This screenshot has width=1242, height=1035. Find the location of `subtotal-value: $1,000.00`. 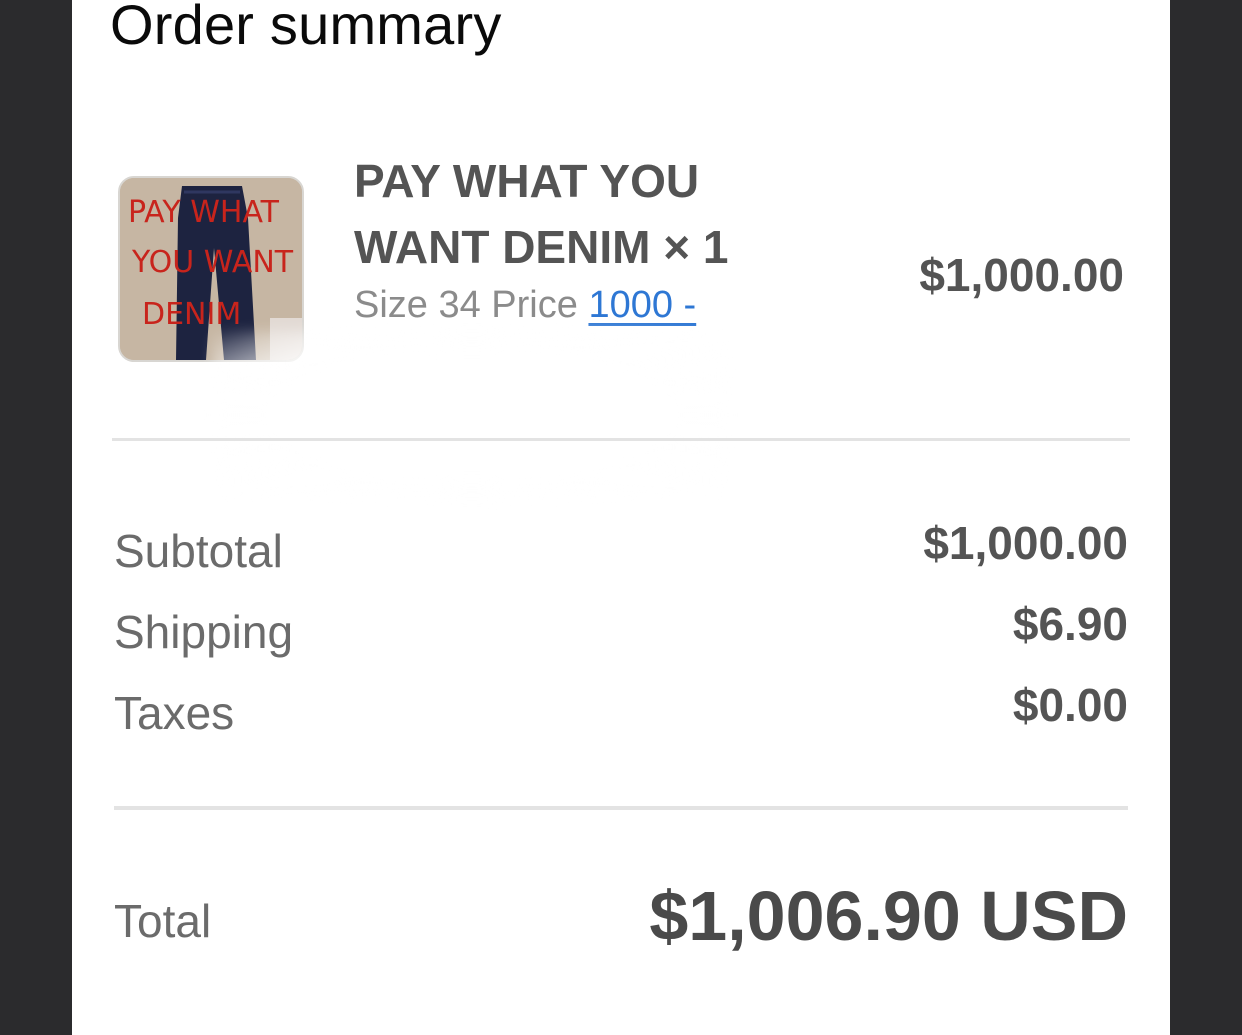

subtotal-value: $1,000.00 is located at coordinates (1025, 543).